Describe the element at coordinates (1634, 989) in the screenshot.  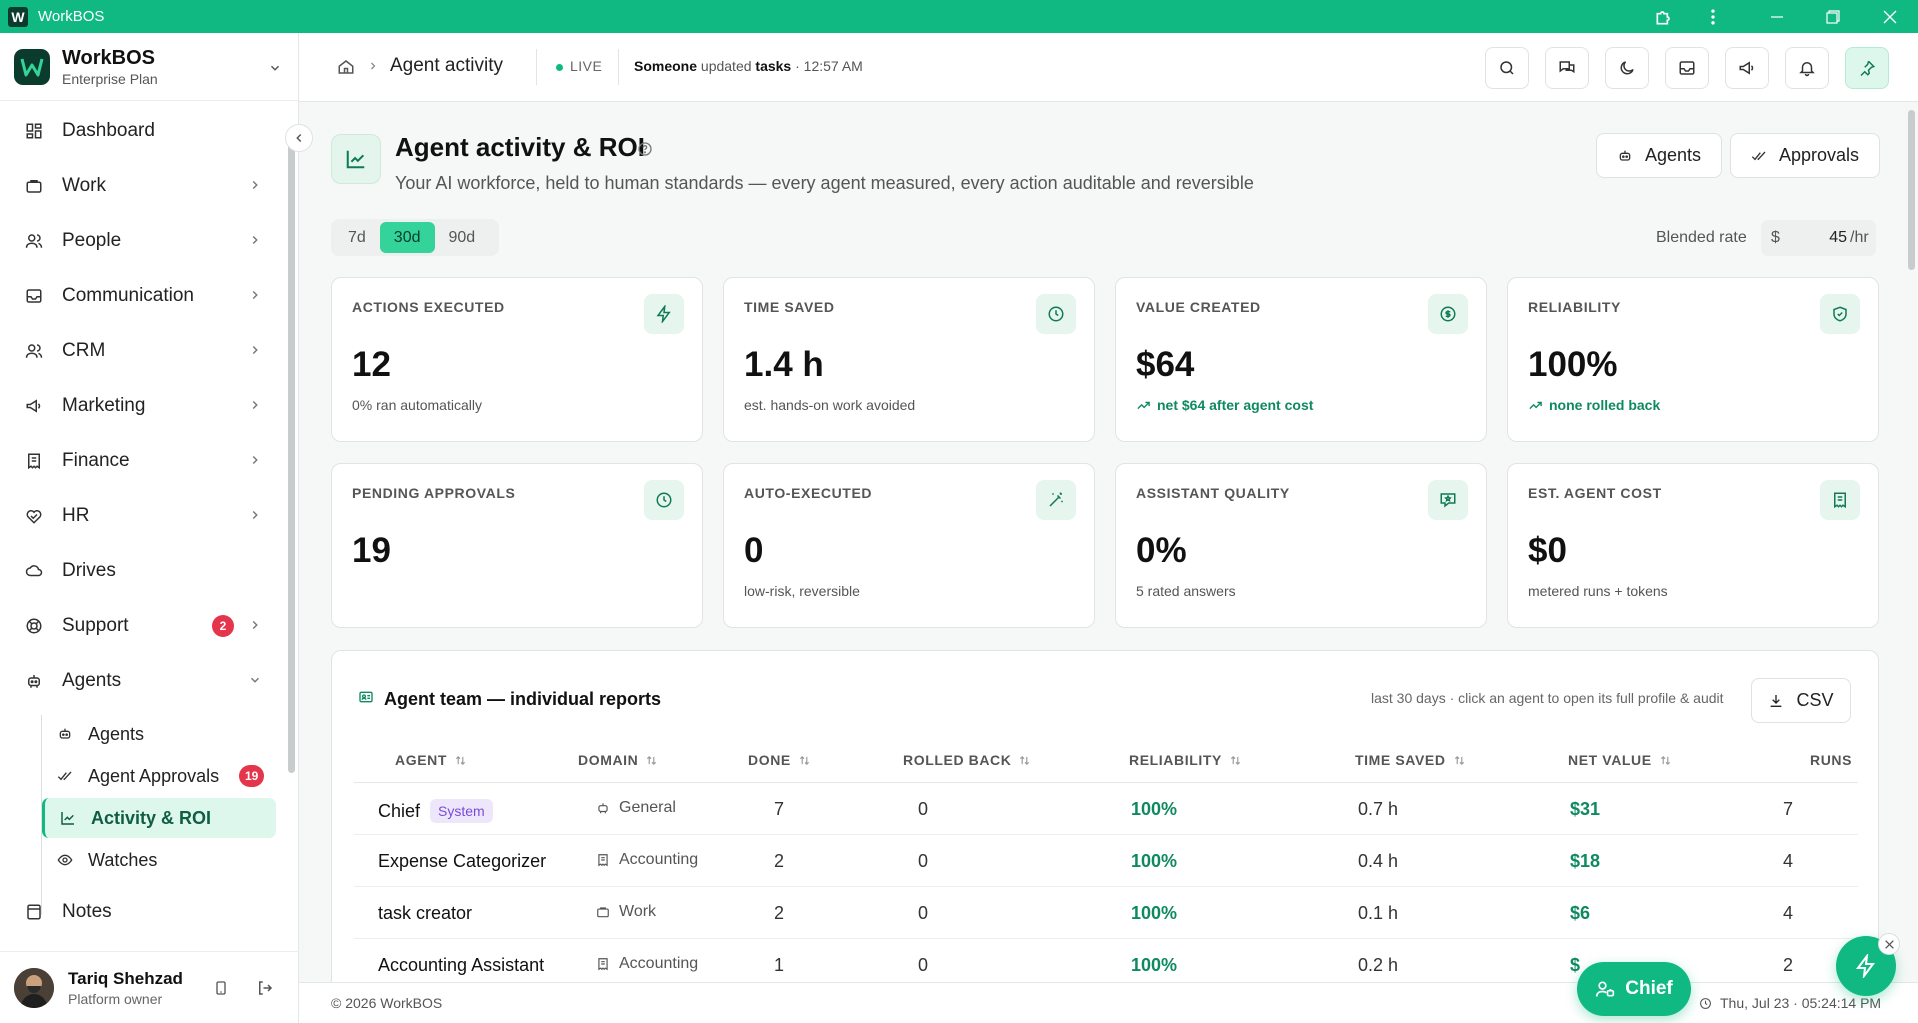
I see `chief-assistant-button: Chief` at that location.